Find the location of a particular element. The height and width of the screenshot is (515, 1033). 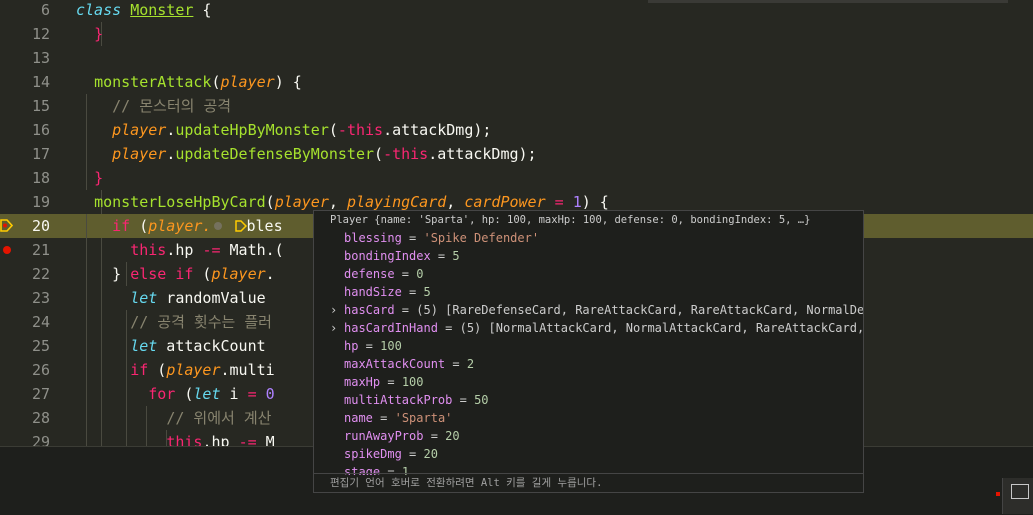

hover-footer: 편집기 언어 호버로 전환하려면 Alt 키를 길게 누릅니다. is located at coordinates (588, 482).